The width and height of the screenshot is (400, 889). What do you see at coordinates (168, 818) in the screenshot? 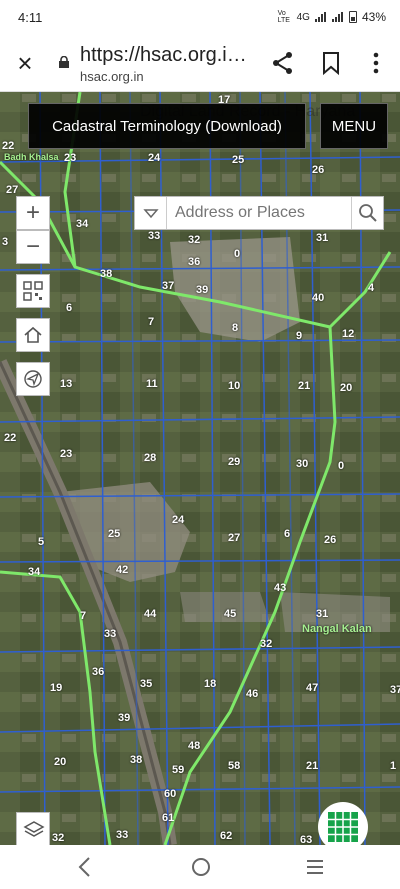
I see `parcel-number: 61` at bounding box center [168, 818].